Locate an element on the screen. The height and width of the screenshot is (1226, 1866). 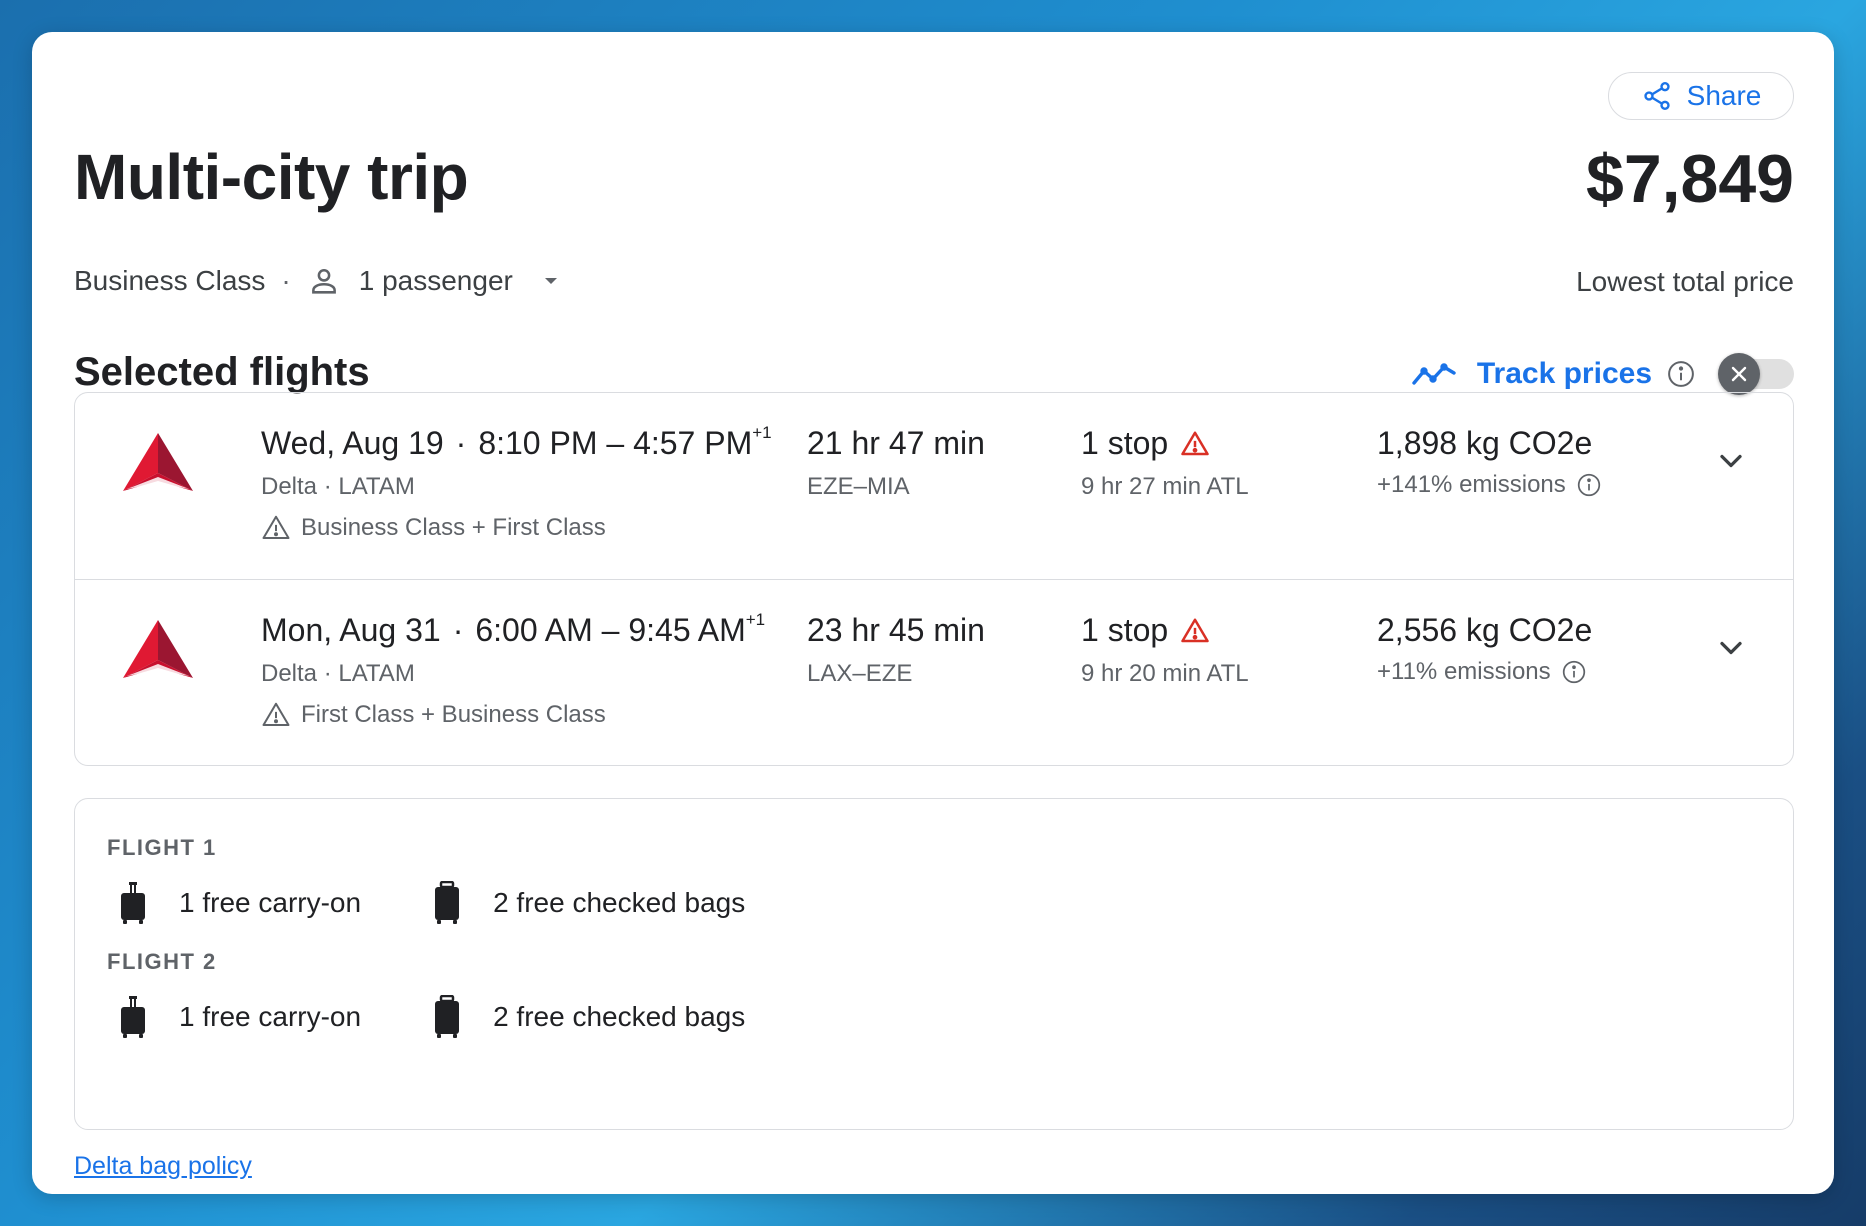
bag-policy-link: Delta bag policy is located at coordinates (163, 1166).